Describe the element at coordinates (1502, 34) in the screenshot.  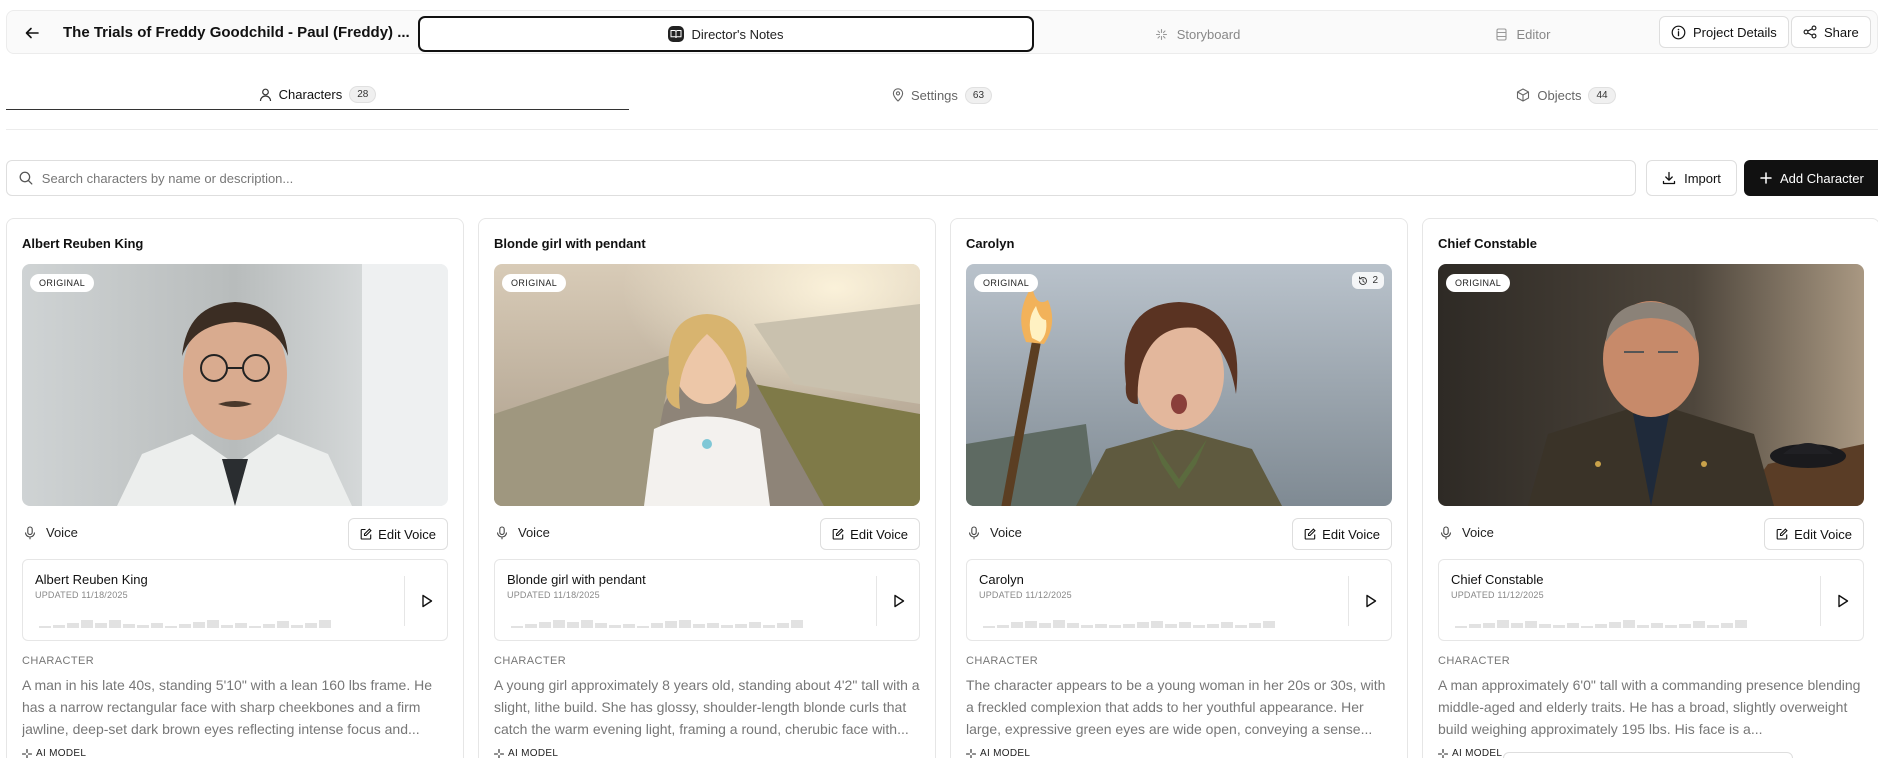
I see `film-icon` at that location.